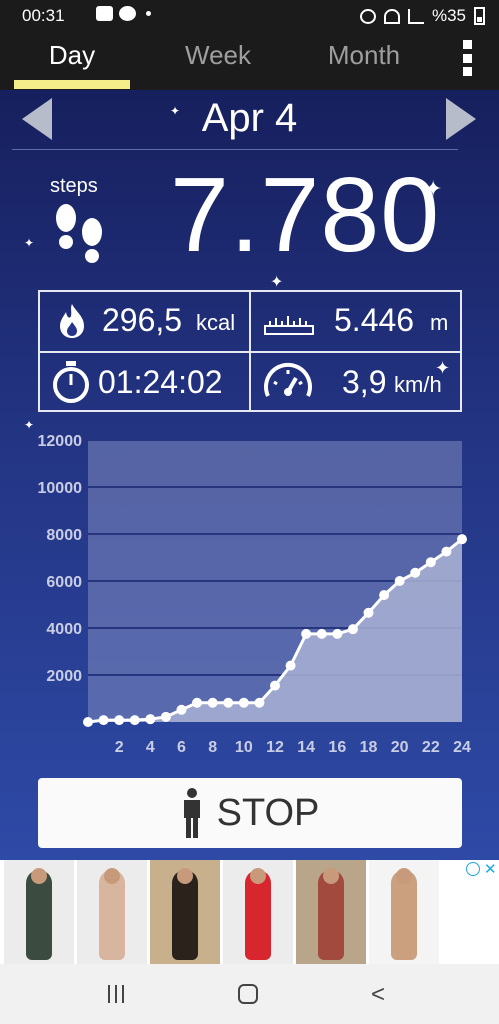 This screenshot has height=1024, width=499. I want to click on stop-button-label: STOP, so click(268, 812).